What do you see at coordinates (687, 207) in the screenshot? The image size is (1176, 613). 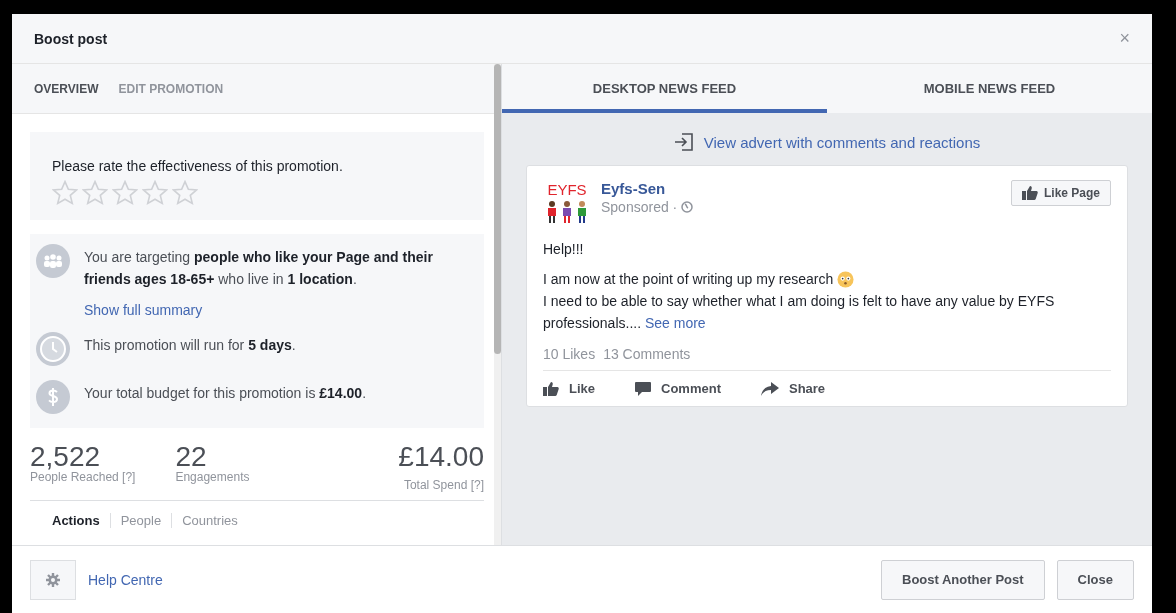 I see `globe-icon` at bounding box center [687, 207].